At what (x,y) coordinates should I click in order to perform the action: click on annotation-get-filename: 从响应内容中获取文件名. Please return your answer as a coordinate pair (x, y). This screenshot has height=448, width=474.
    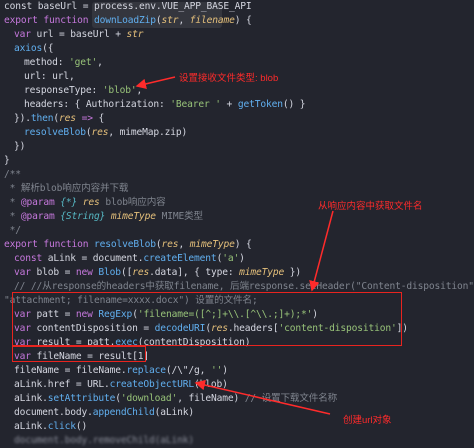
    Looking at the image, I should click on (370, 206).